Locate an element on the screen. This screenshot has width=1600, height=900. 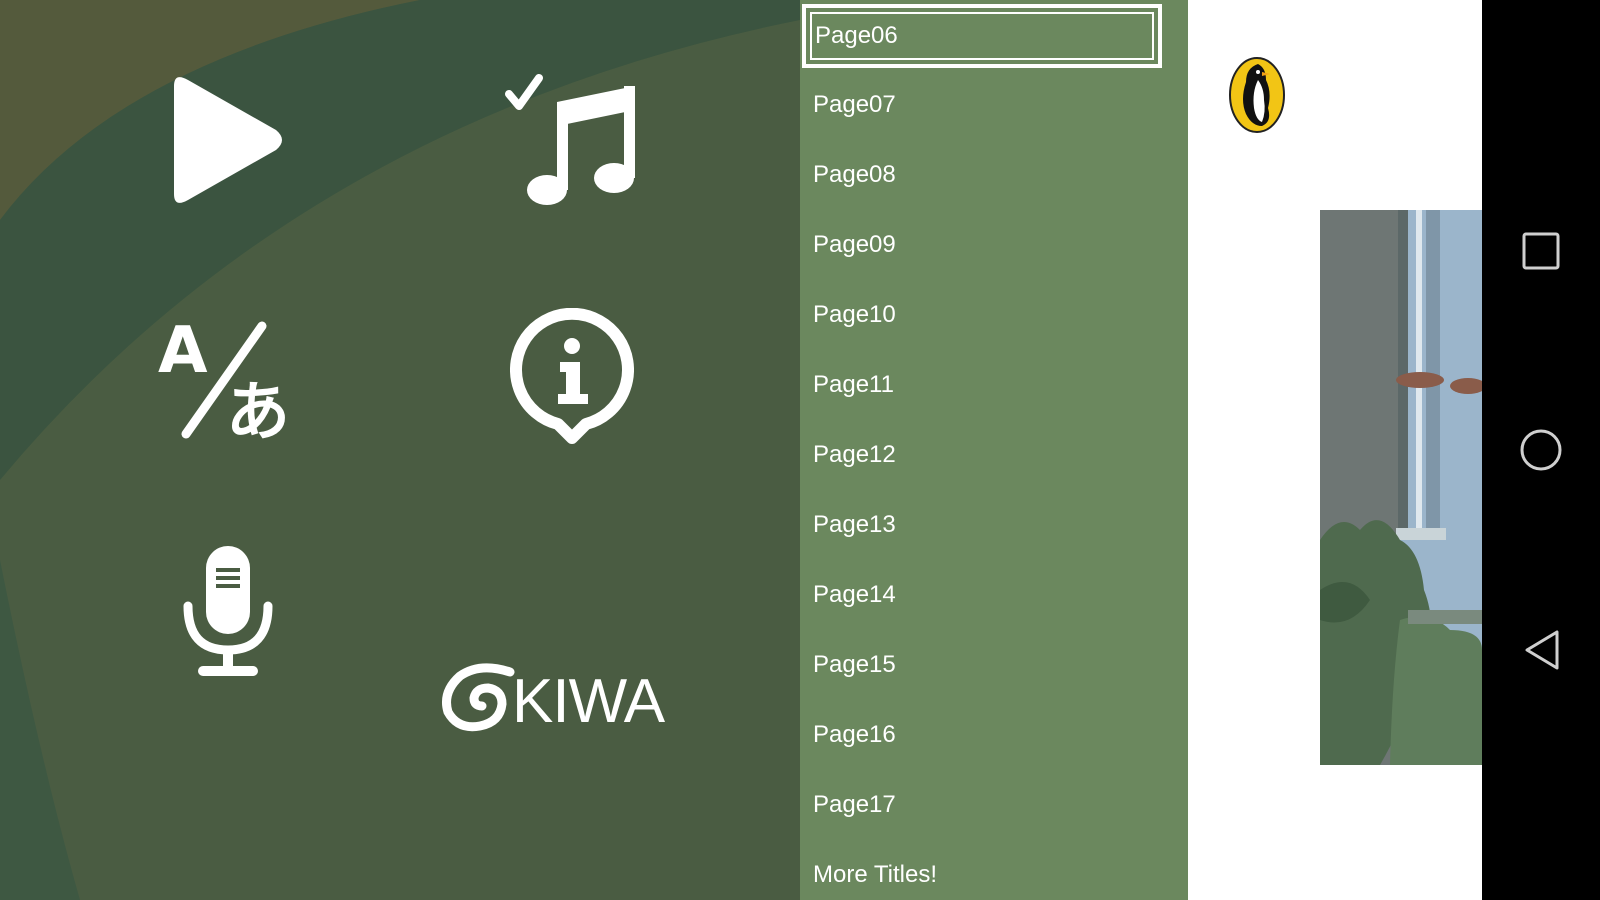
menu-item-page09: Page09 is located at coordinates (994, 245).